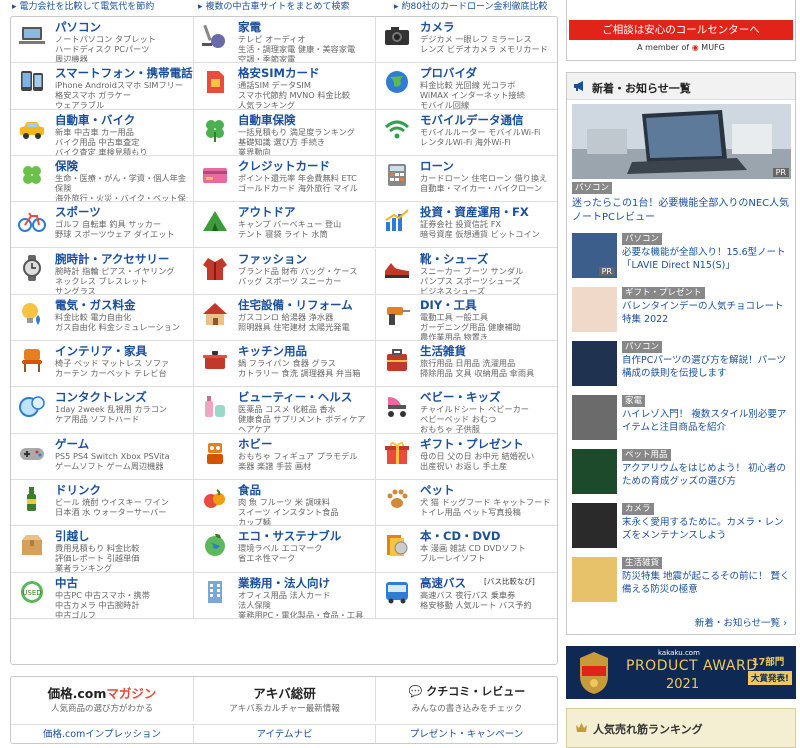 The width and height of the screenshot is (800, 748). I want to click on category-sublinks: 犬 猫 ドッグフード キャットフード トイレ用品 ペット写真投稿, so click(488, 507).